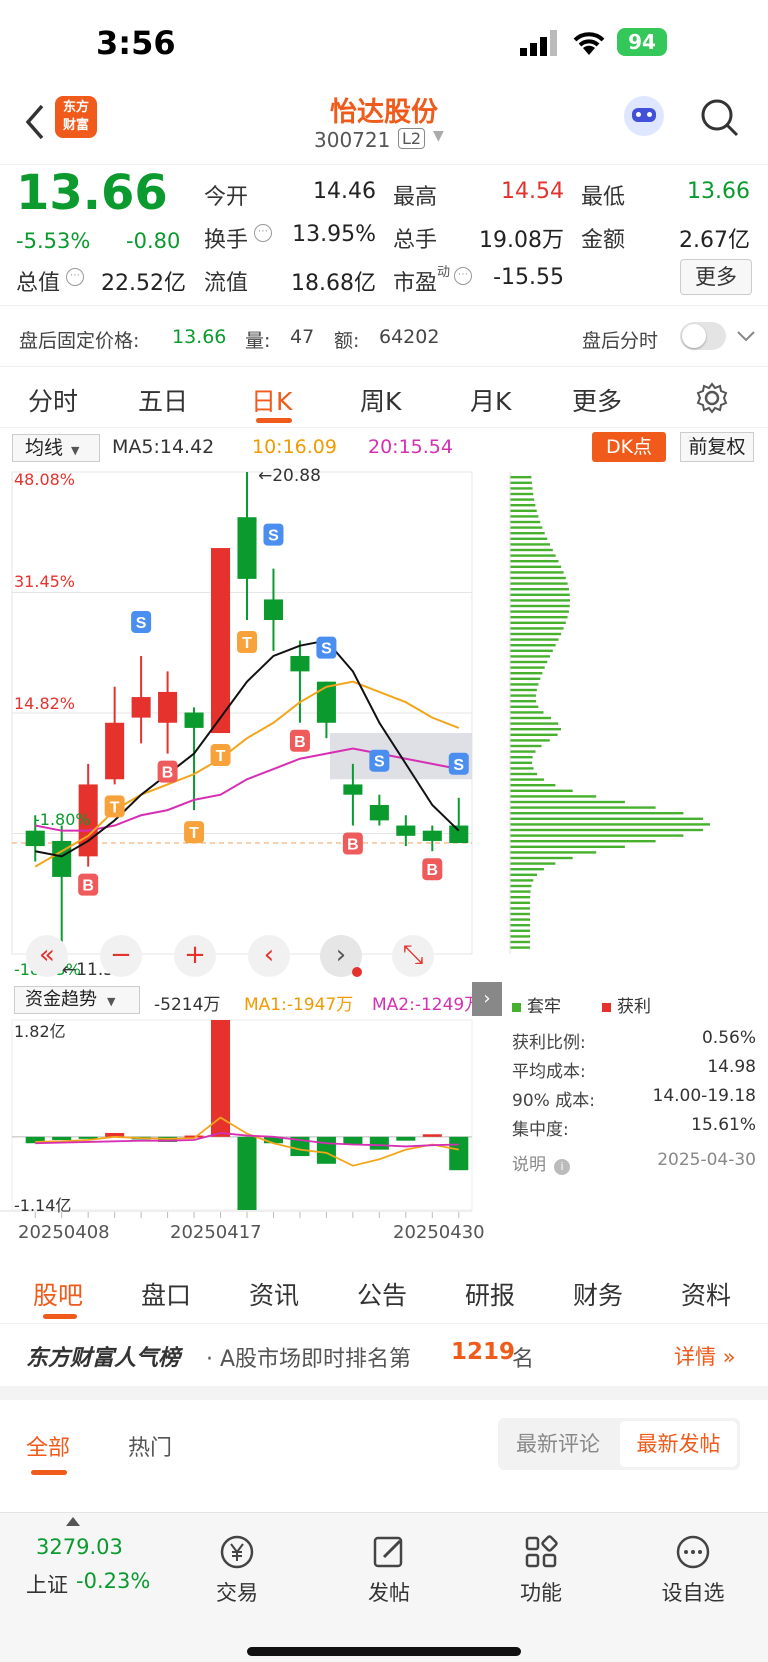  Describe the element at coordinates (490, 400) in the screenshot. I see `tab-monthly-k: 月K` at that location.